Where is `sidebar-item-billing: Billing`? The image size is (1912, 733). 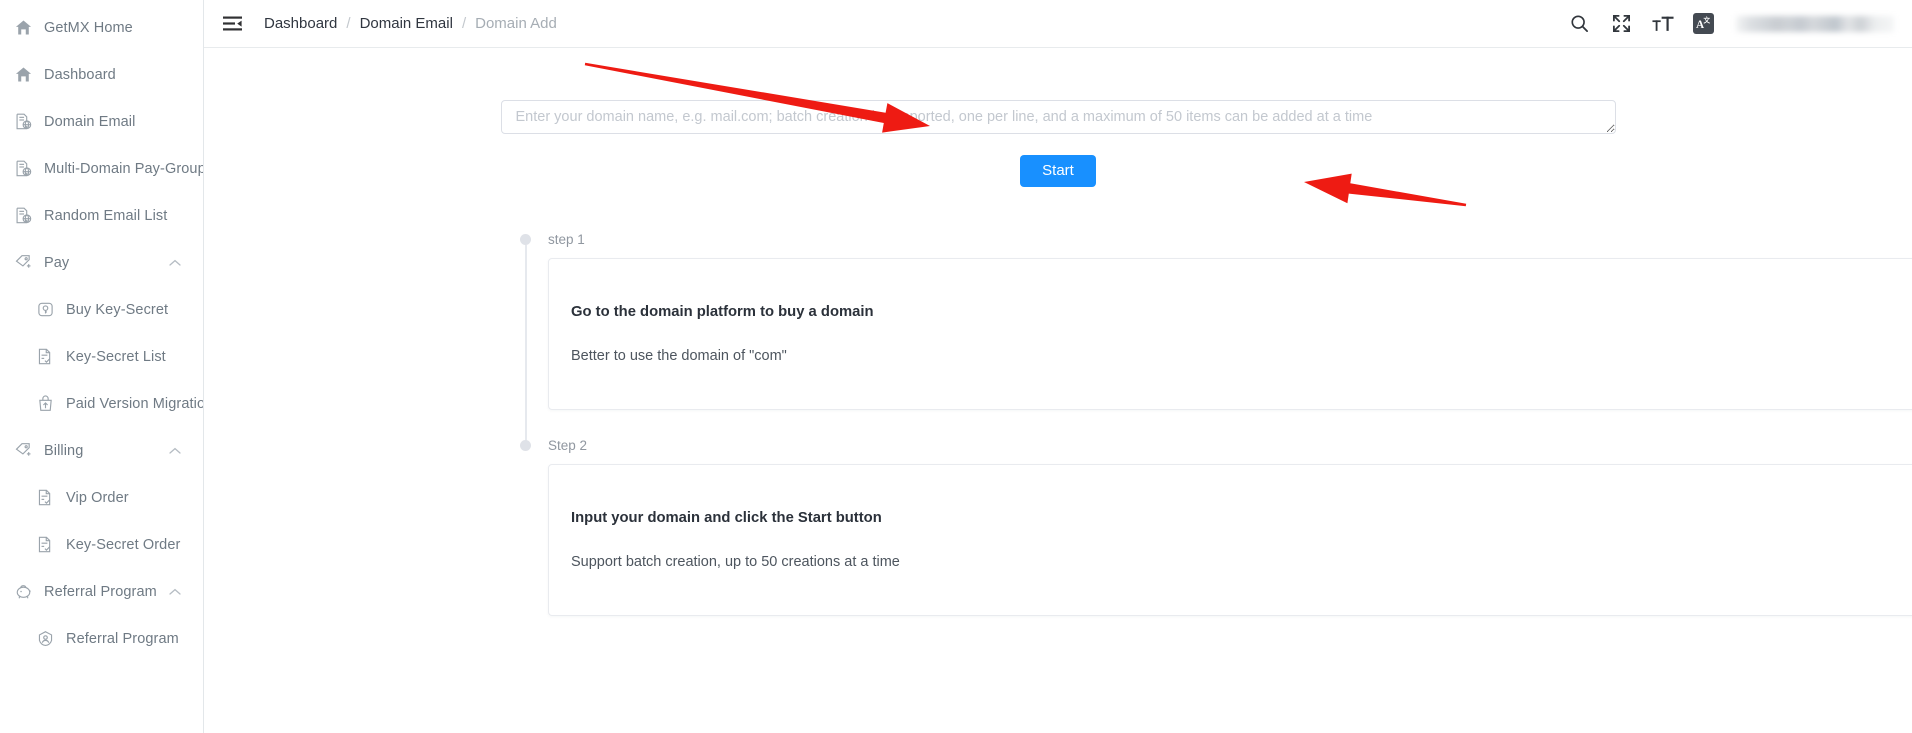 sidebar-item-billing: Billing is located at coordinates (101, 450).